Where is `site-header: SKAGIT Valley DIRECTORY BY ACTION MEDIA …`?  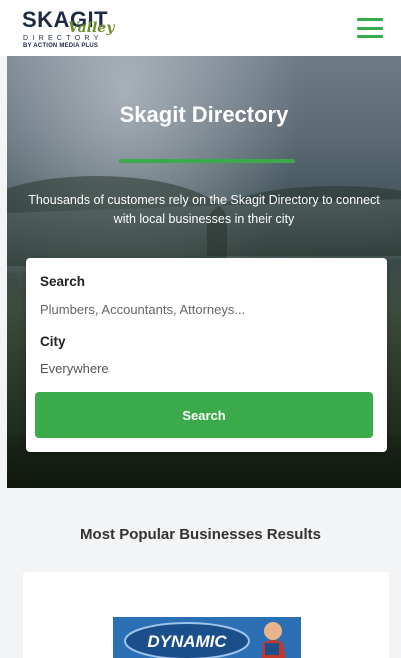
site-header: SKAGIT Valley DIRECTORY BY ACTION MEDIA … is located at coordinates (200, 28).